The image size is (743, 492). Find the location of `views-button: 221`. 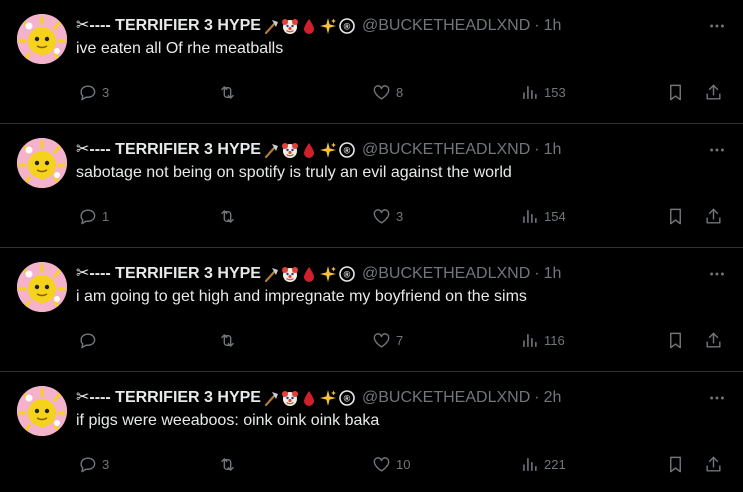

views-button: 221 is located at coordinates (543, 464).